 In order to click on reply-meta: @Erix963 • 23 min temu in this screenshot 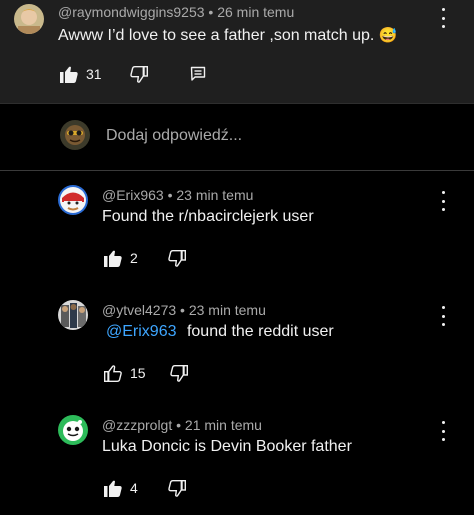, I will do `click(177, 195)`.